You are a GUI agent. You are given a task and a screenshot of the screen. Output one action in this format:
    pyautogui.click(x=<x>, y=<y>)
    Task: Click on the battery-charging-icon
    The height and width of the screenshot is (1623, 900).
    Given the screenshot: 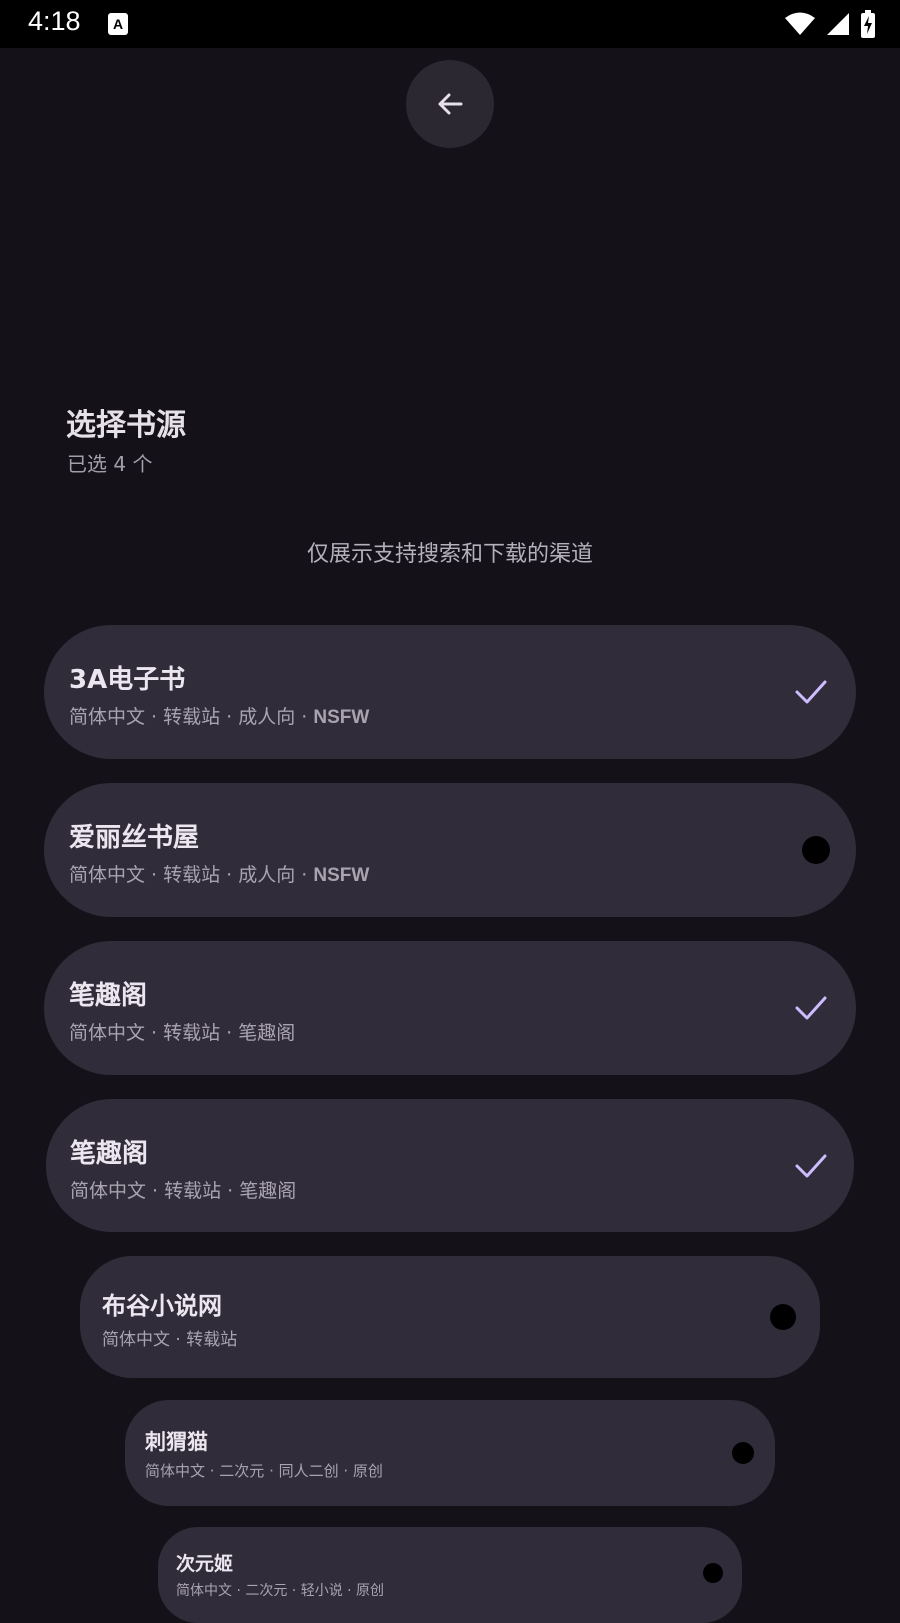 What is the action you would take?
    pyautogui.click(x=868, y=24)
    